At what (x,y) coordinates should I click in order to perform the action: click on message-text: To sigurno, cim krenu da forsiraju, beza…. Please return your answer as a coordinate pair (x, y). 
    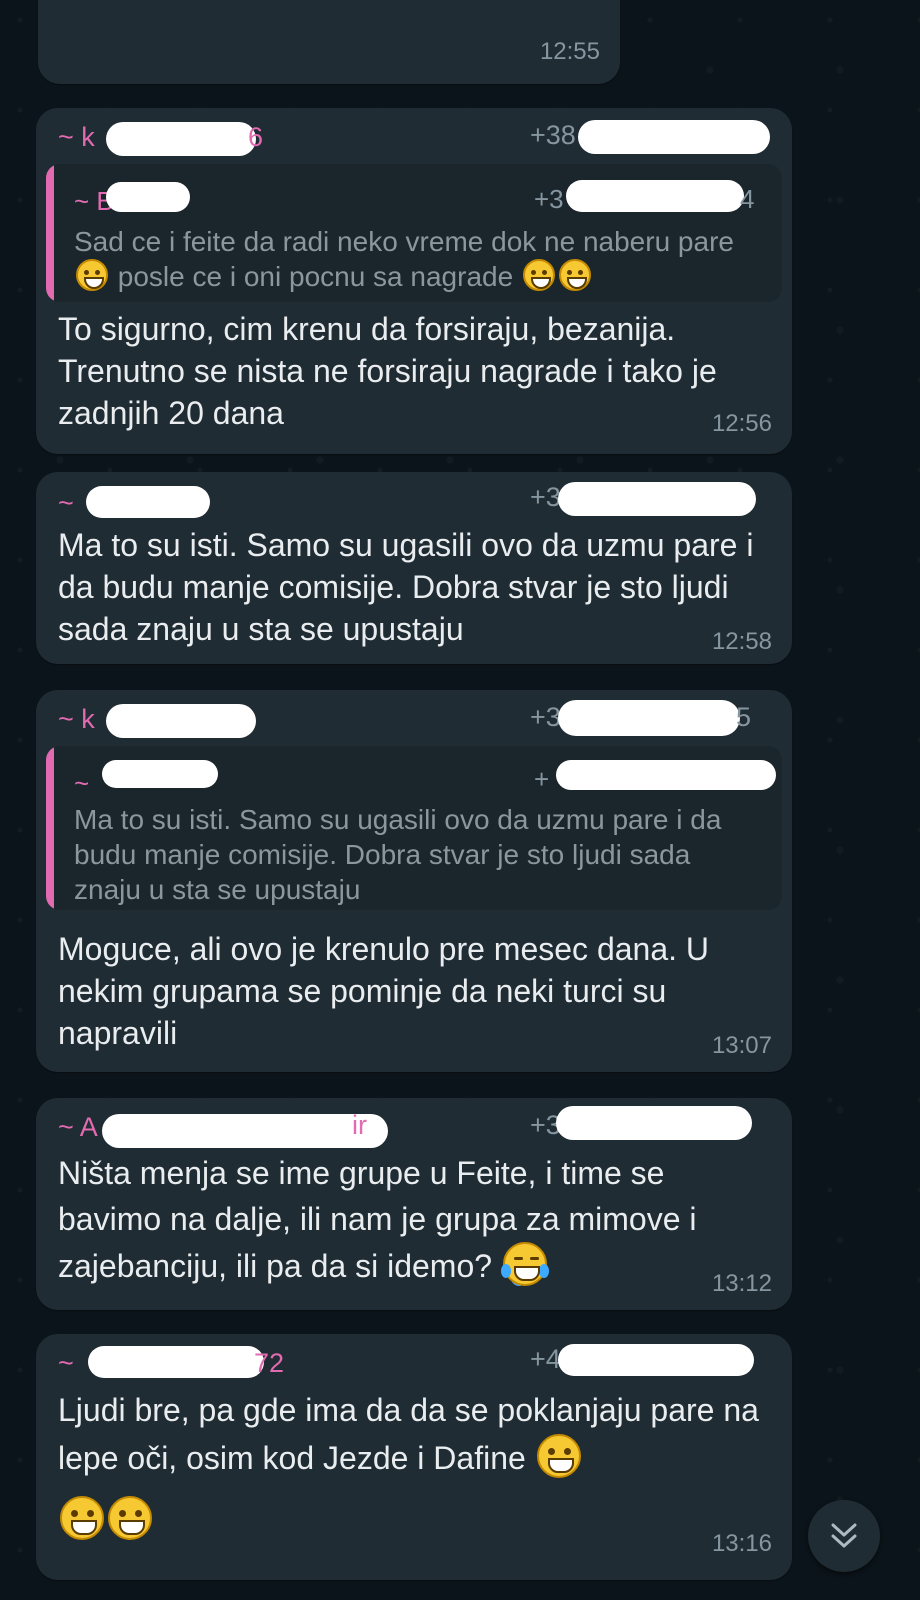
    Looking at the image, I should click on (387, 371).